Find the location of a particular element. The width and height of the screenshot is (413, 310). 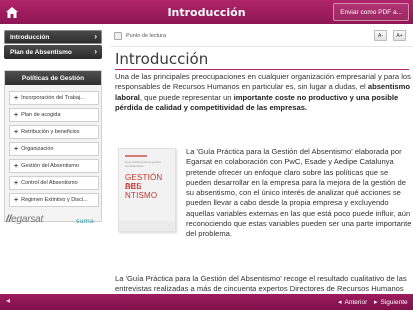

next-icon: ▸ is located at coordinates (376, 302).